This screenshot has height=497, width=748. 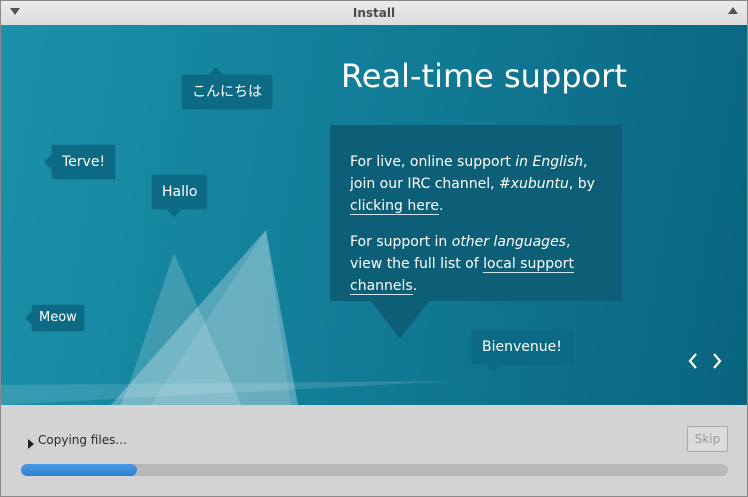 I want to click on greeting-bubble-cat: Meow, so click(x=54, y=318).